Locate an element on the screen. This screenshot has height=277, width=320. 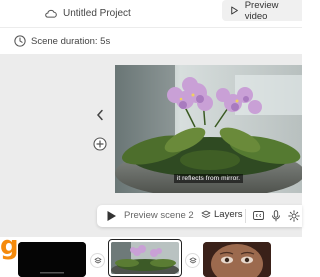
scene-subtitle-text: it reflects from mirror. is located at coordinates (208, 178).